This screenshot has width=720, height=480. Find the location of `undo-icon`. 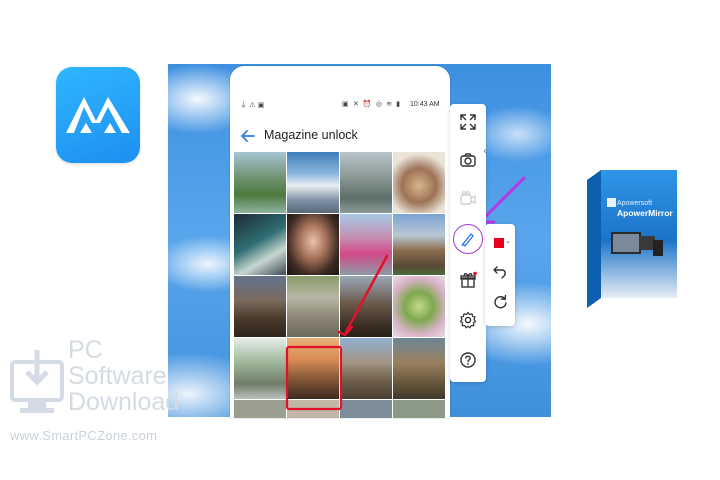

undo-icon is located at coordinates (500, 272).